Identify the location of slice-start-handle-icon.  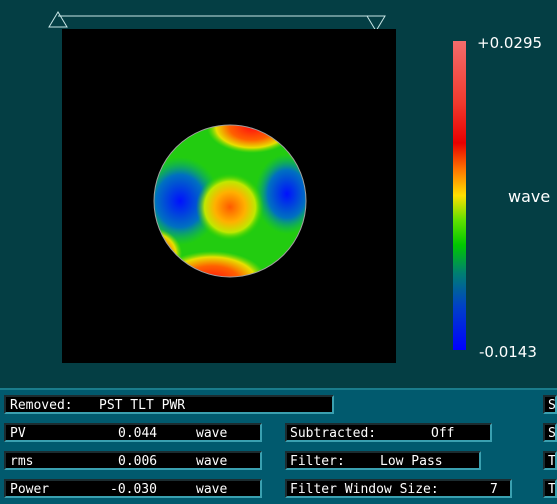
(58, 19).